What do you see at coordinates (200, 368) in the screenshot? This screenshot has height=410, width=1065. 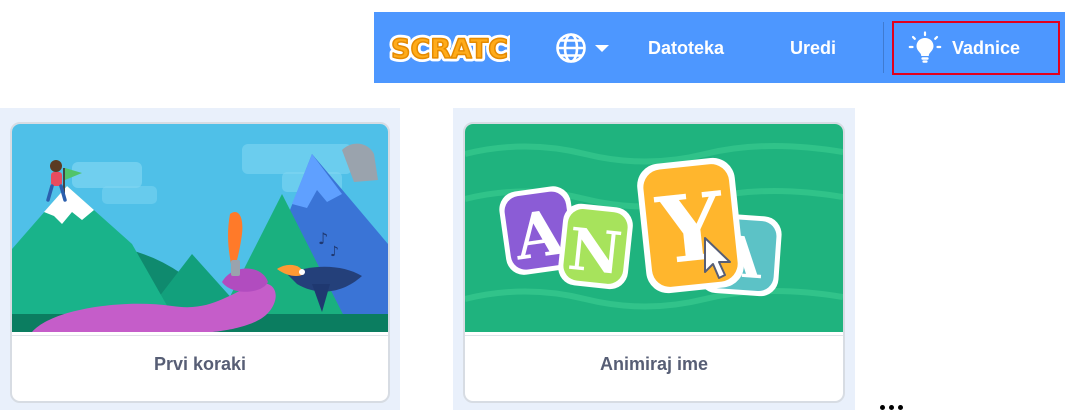 I see `tutorial-card-title: Prvi koraki` at bounding box center [200, 368].